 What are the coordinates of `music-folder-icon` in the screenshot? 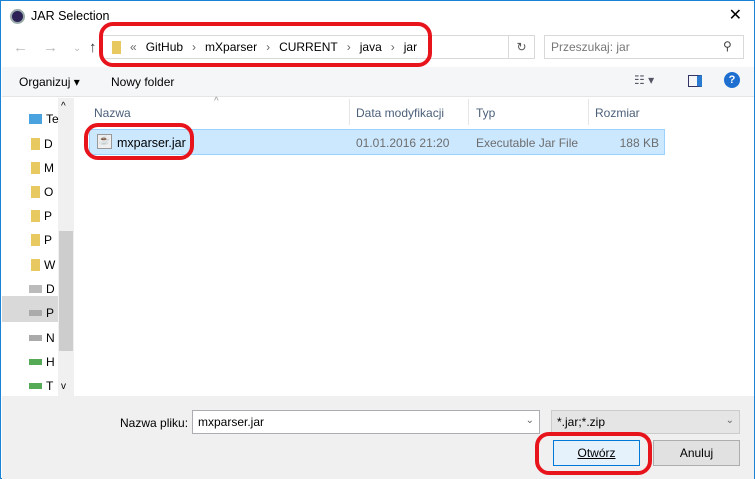 It's located at (35, 168).